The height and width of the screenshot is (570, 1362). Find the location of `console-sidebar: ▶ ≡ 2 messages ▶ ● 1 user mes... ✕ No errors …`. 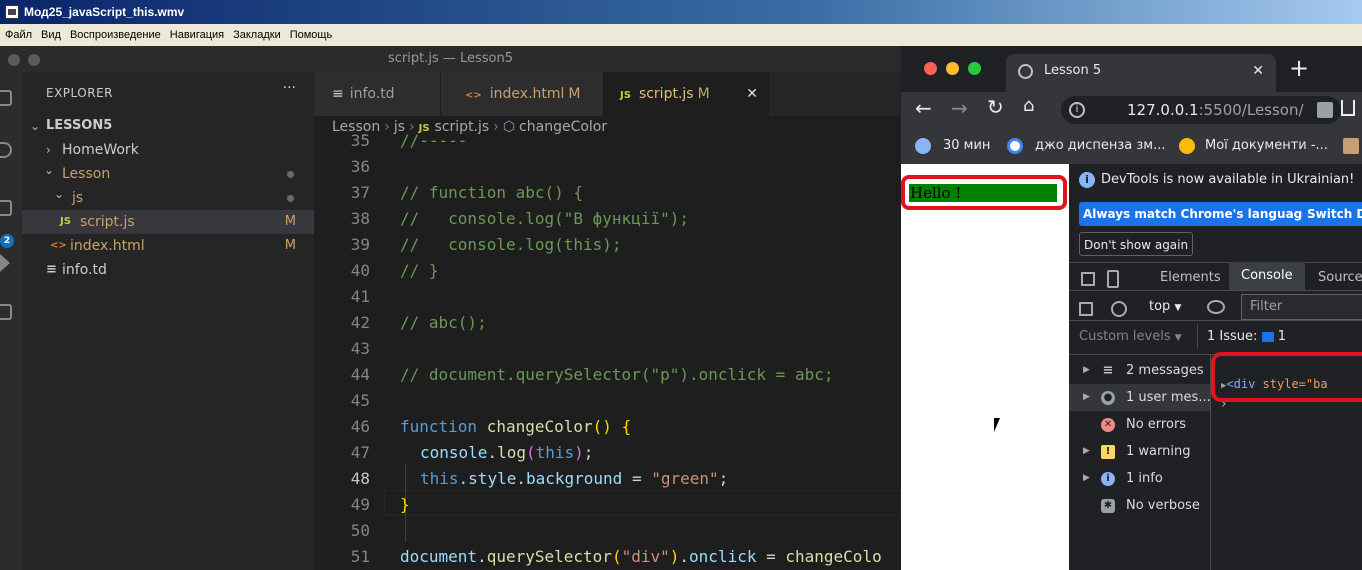

console-sidebar: ▶ ≡ 2 messages ▶ ● 1 user mes... ✕ No errors … is located at coordinates (1140, 462).